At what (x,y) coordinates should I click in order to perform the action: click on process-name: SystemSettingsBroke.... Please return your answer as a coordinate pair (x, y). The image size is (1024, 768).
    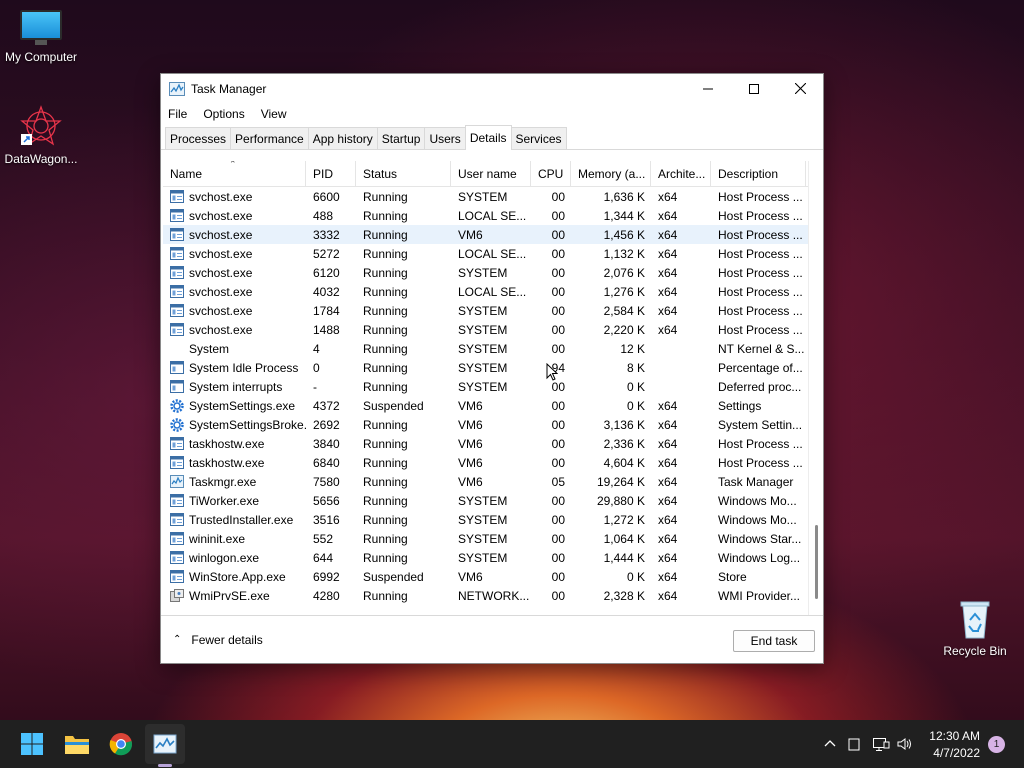
    Looking at the image, I should click on (247, 424).